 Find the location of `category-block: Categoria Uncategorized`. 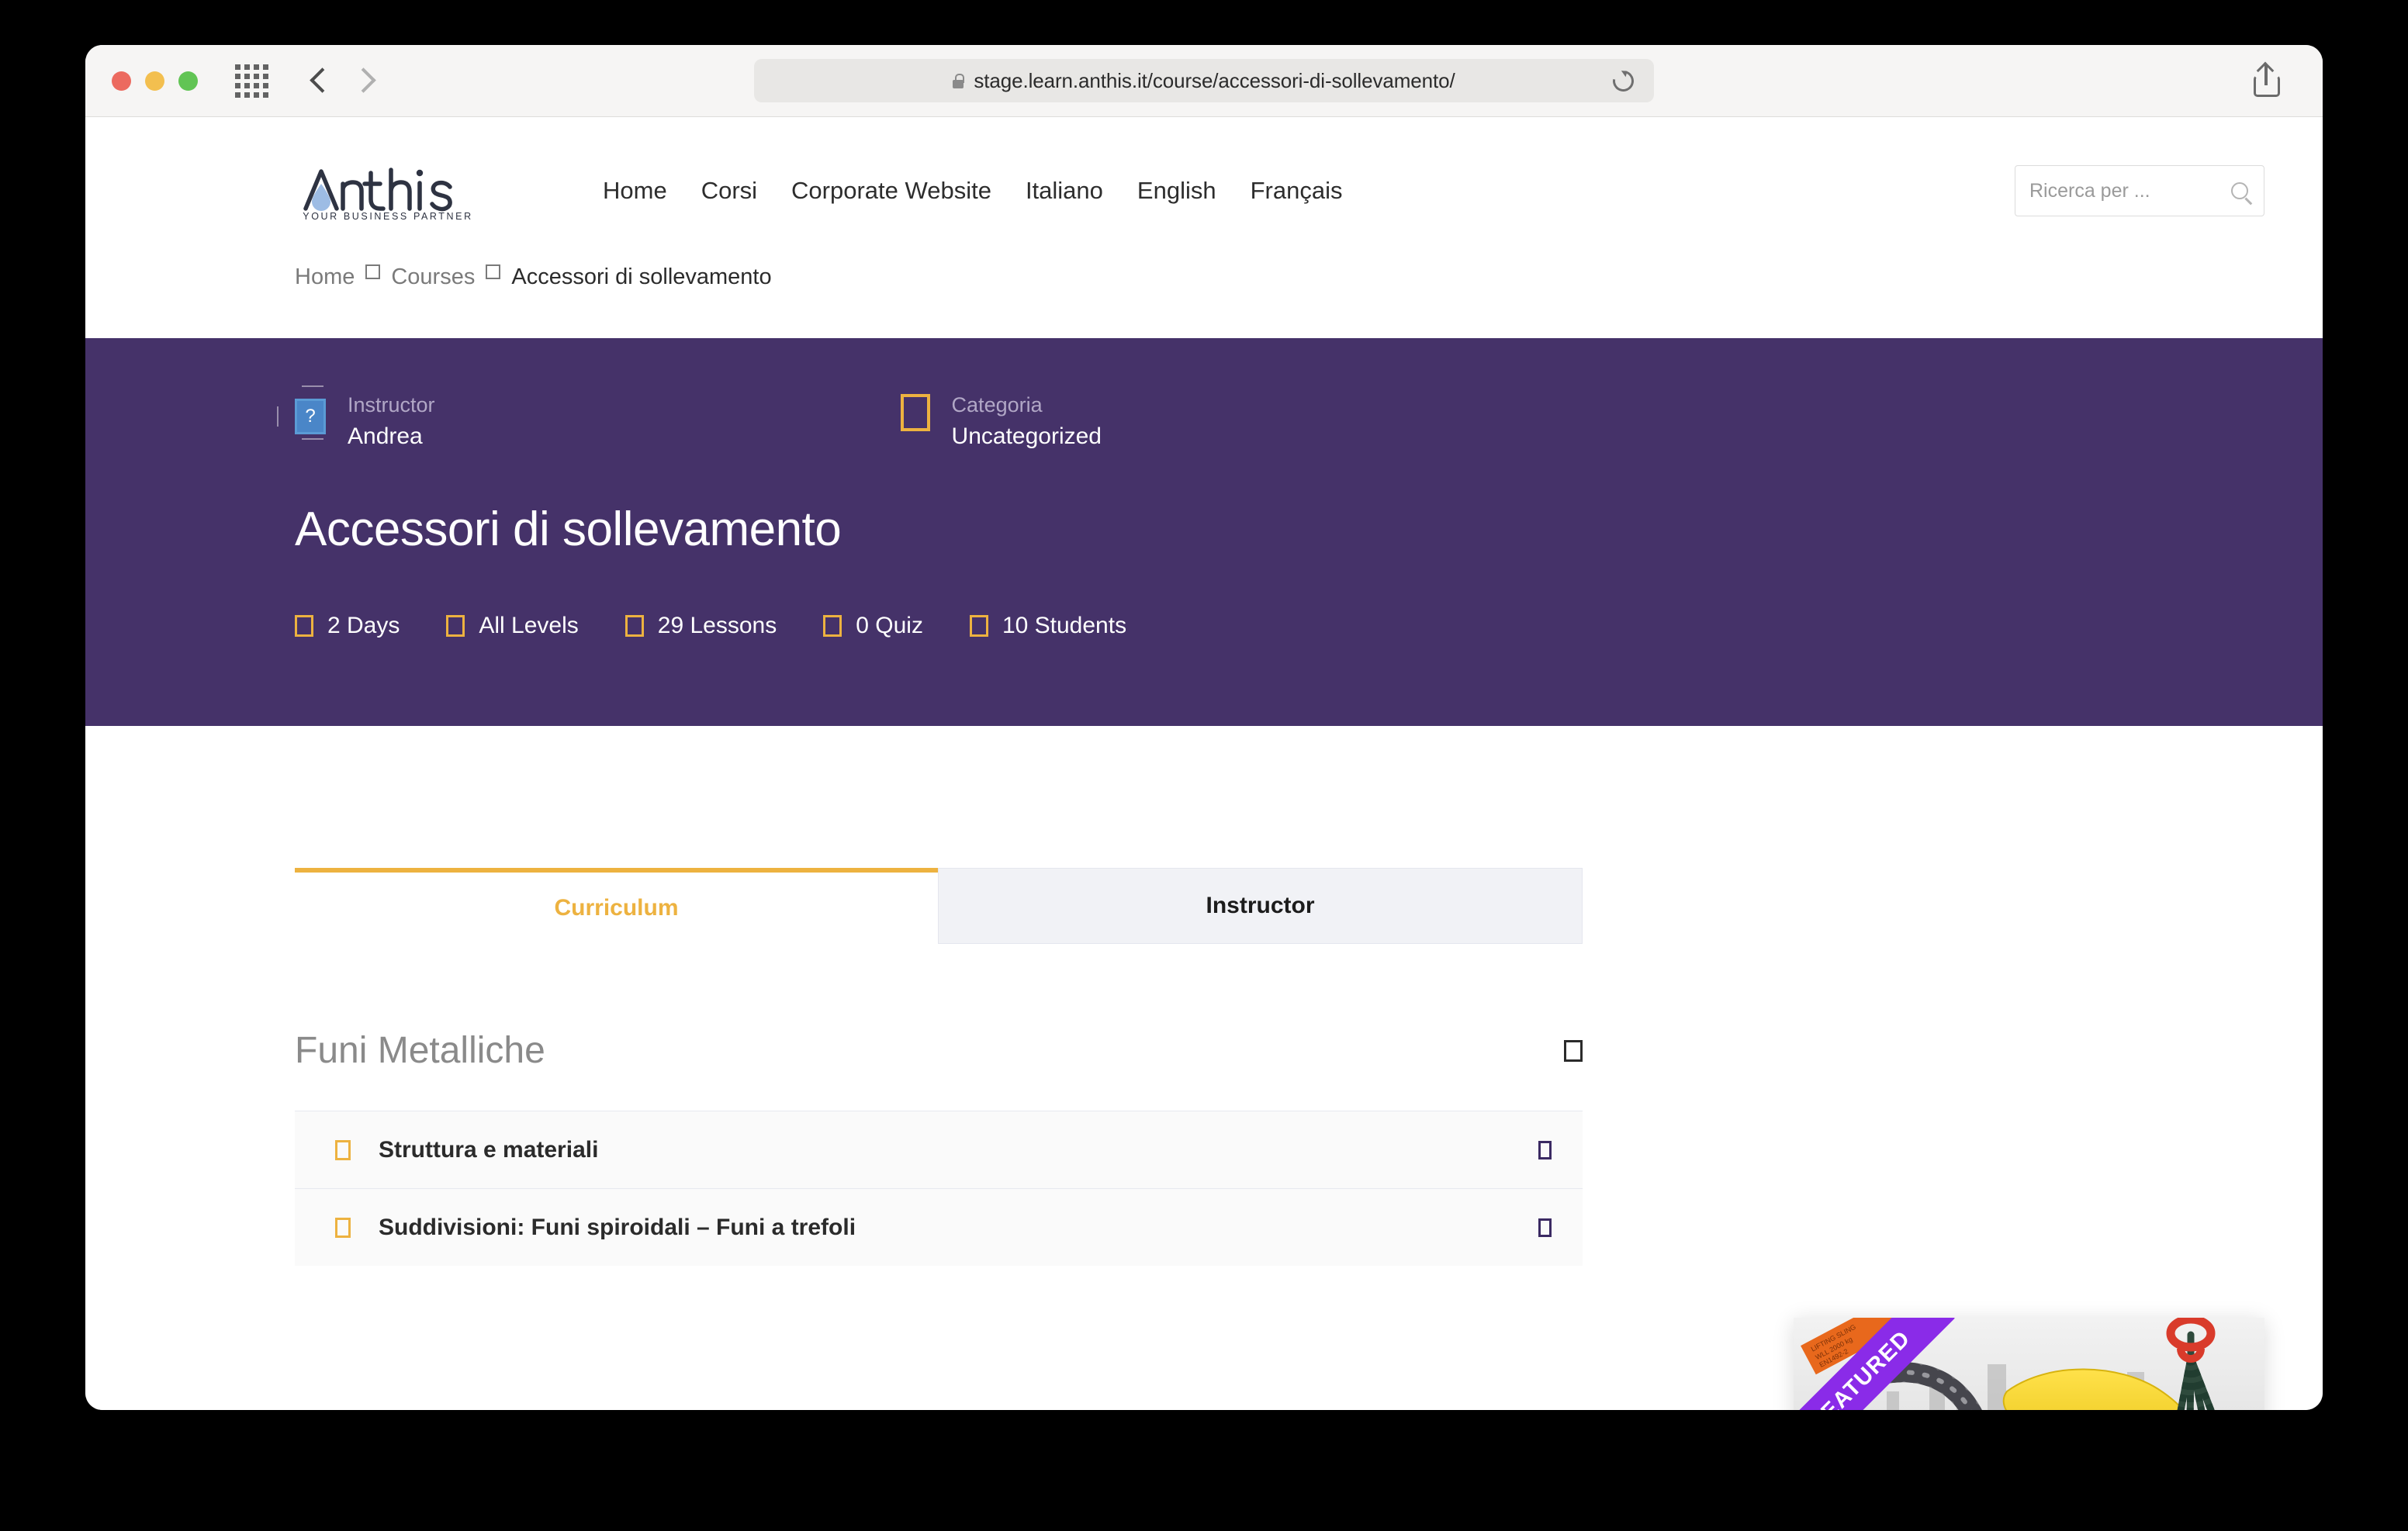

category-block: Categoria Uncategorized is located at coordinates (1001, 422).